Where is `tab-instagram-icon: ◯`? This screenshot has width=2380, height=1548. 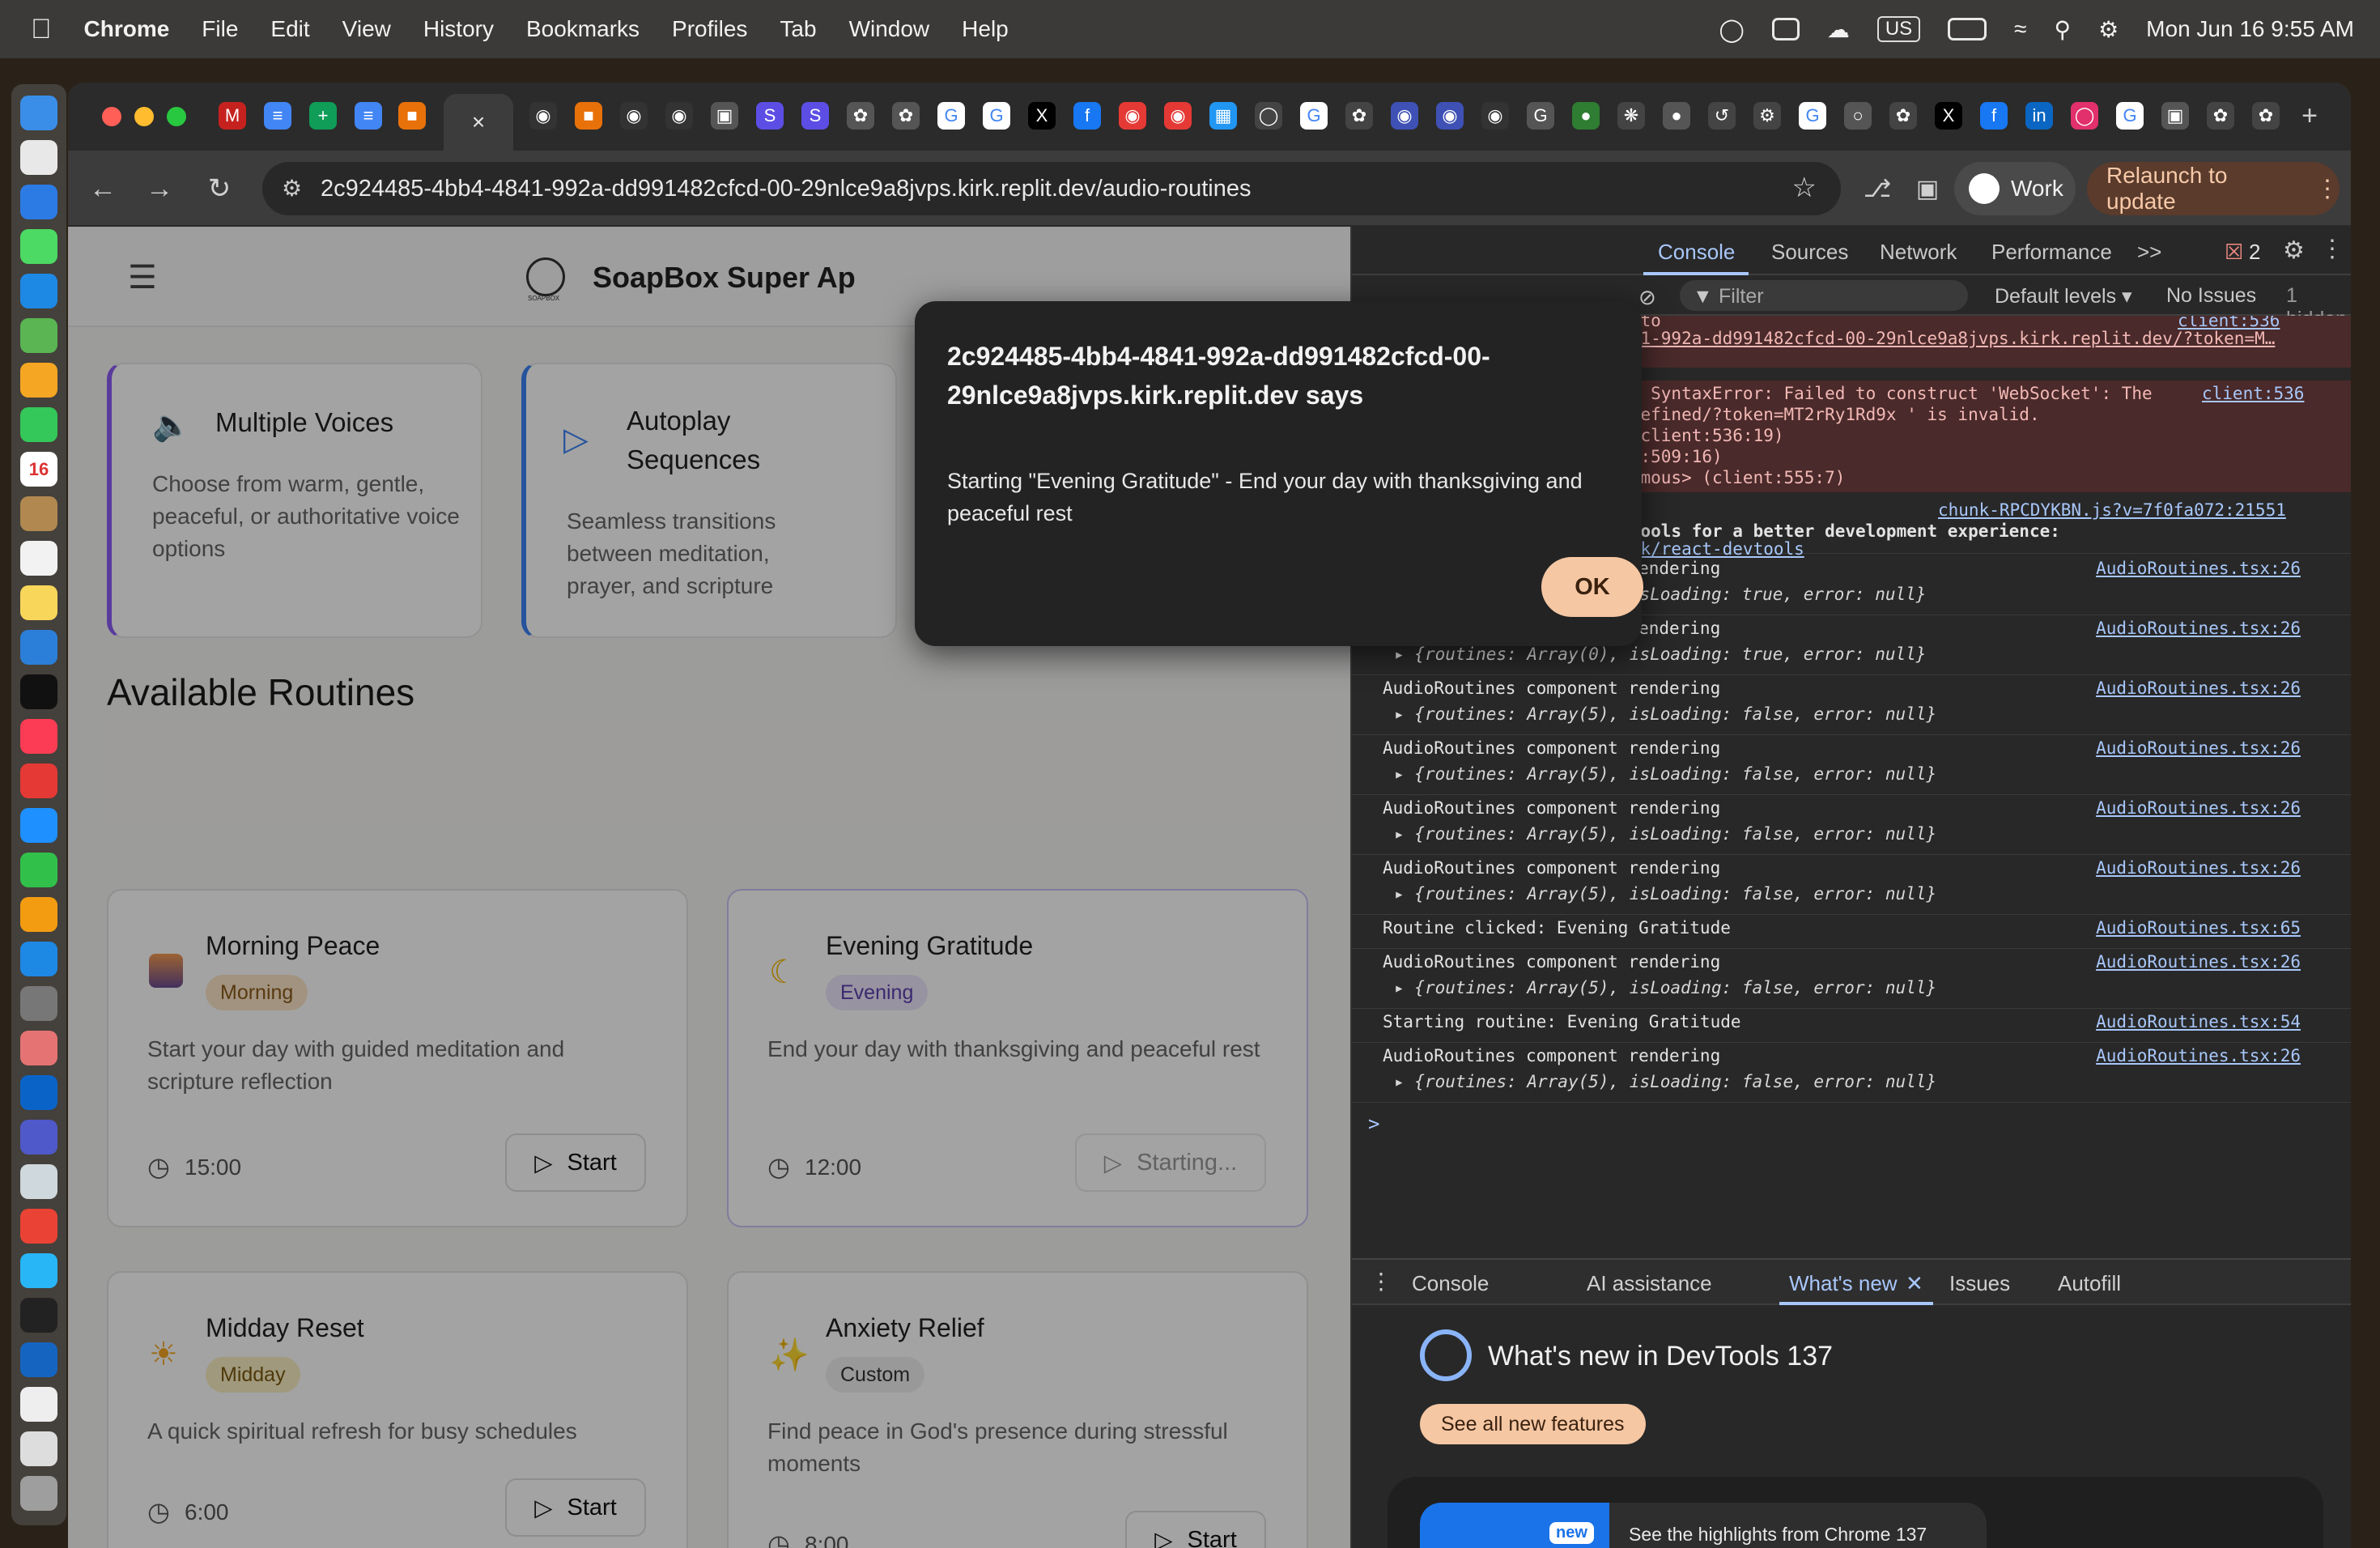
tab-instagram-icon: ◯ is located at coordinates (2084, 116).